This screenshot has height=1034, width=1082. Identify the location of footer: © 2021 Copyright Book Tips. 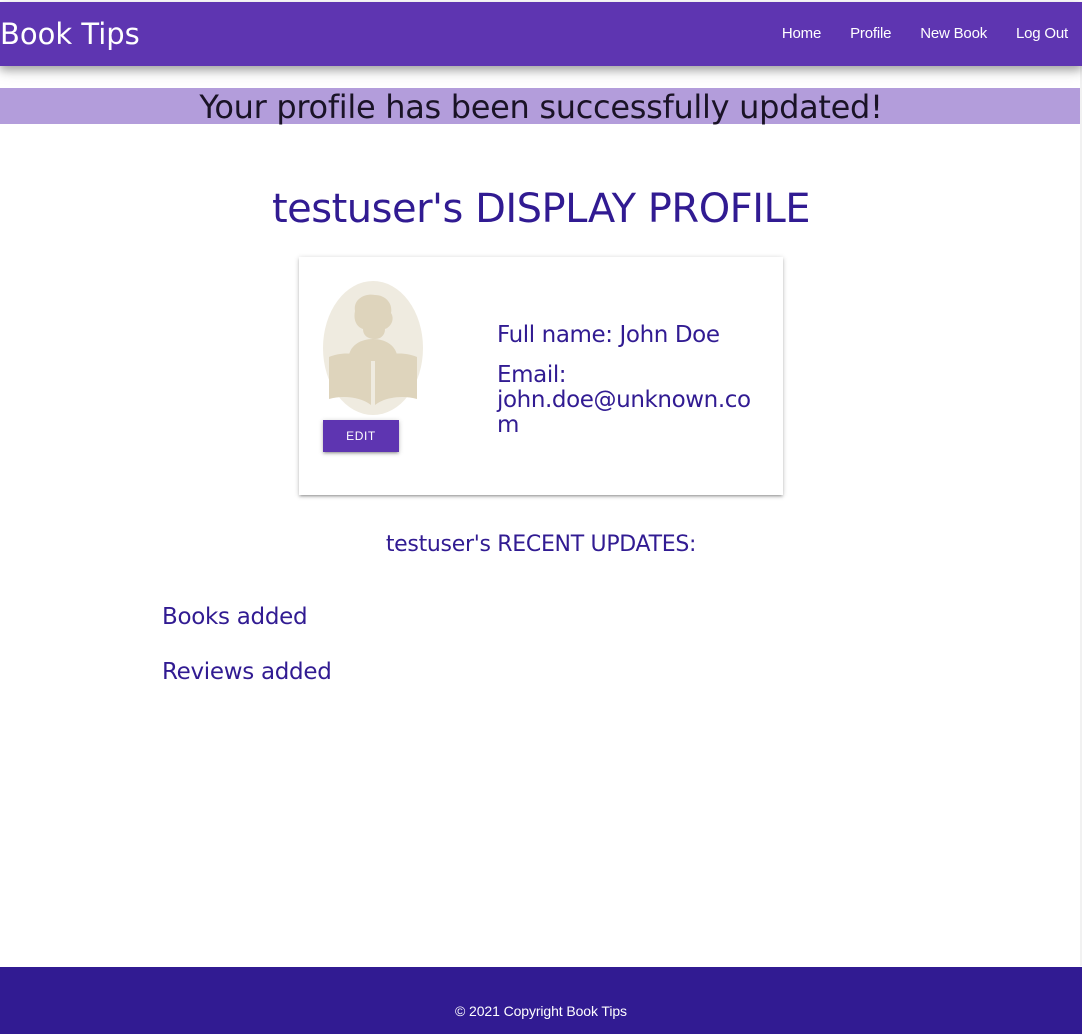
(541, 1000).